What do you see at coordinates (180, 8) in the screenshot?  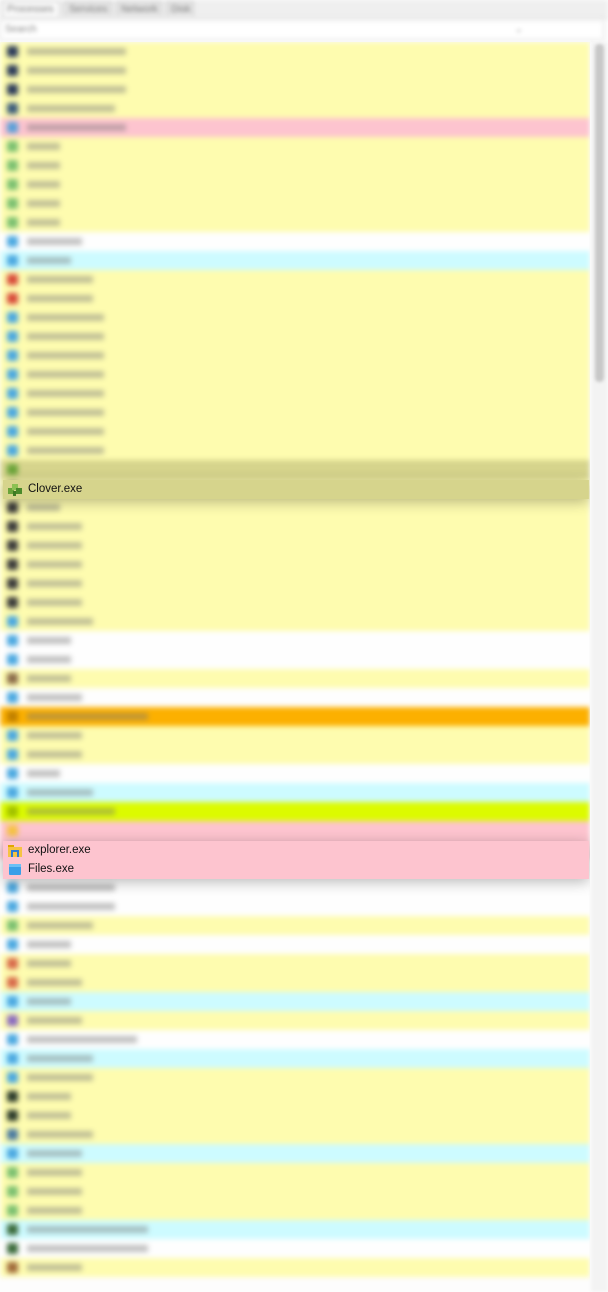 I see `tab-disk: Disk` at bounding box center [180, 8].